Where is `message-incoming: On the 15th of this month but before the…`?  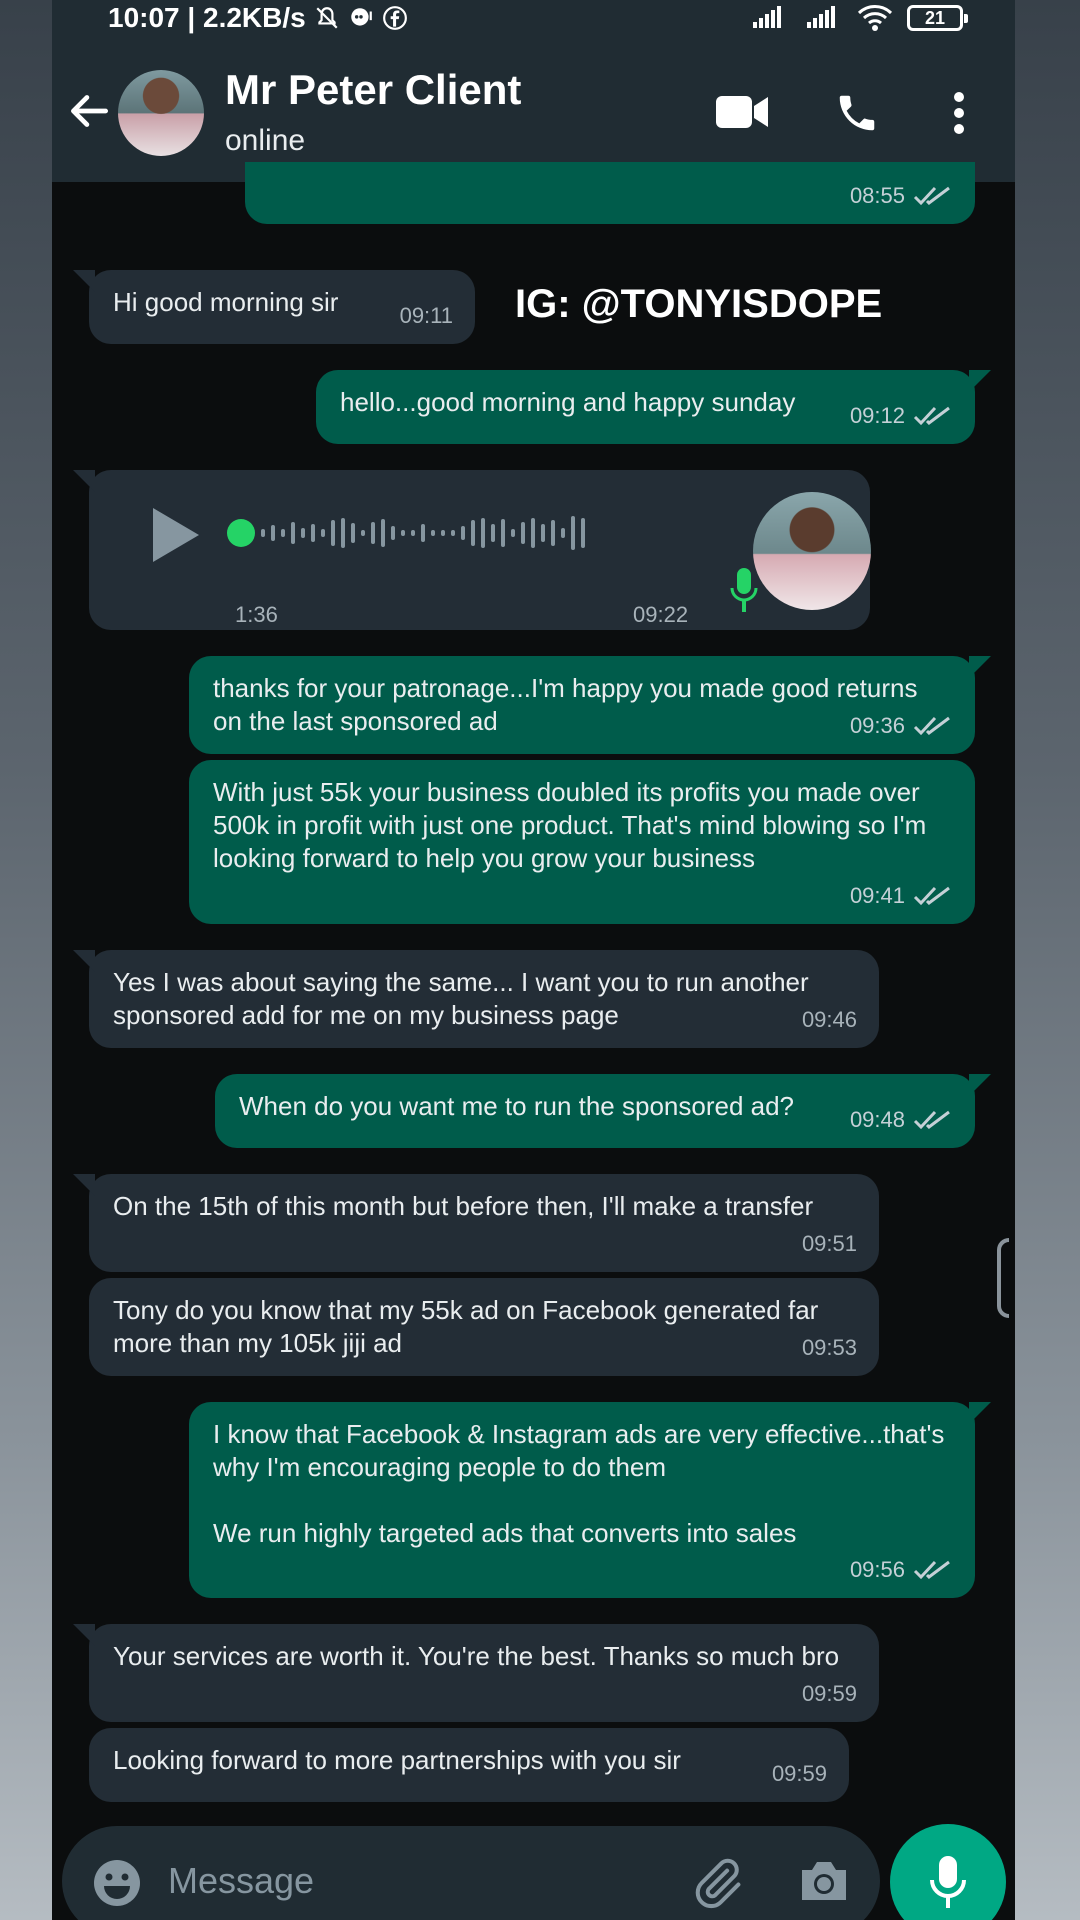 message-incoming: On the 15th of this month but before the… is located at coordinates (476, 1223).